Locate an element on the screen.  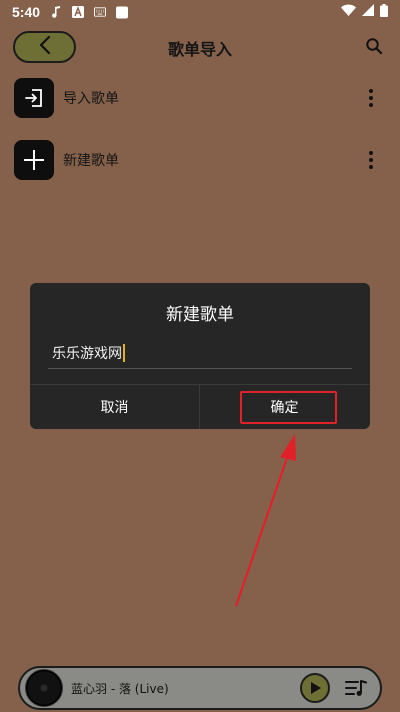
play-button is located at coordinates (315, 688).